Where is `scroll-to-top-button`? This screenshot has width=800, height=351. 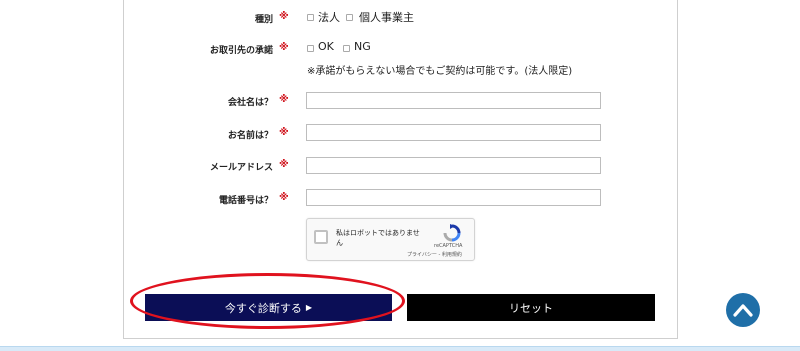
scroll-to-top-button is located at coordinates (743, 310).